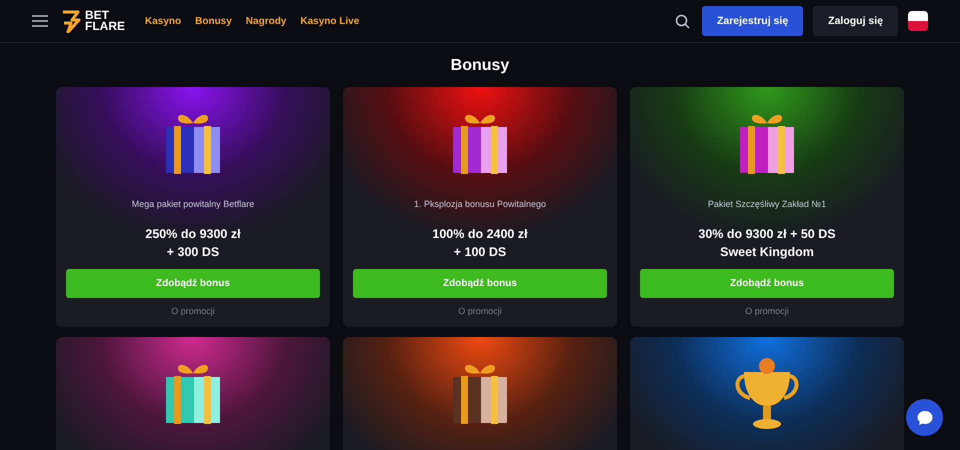 The height and width of the screenshot is (450, 960). What do you see at coordinates (480, 234) in the screenshot?
I see `offer-text: 100% do 2400 zł` at bounding box center [480, 234].